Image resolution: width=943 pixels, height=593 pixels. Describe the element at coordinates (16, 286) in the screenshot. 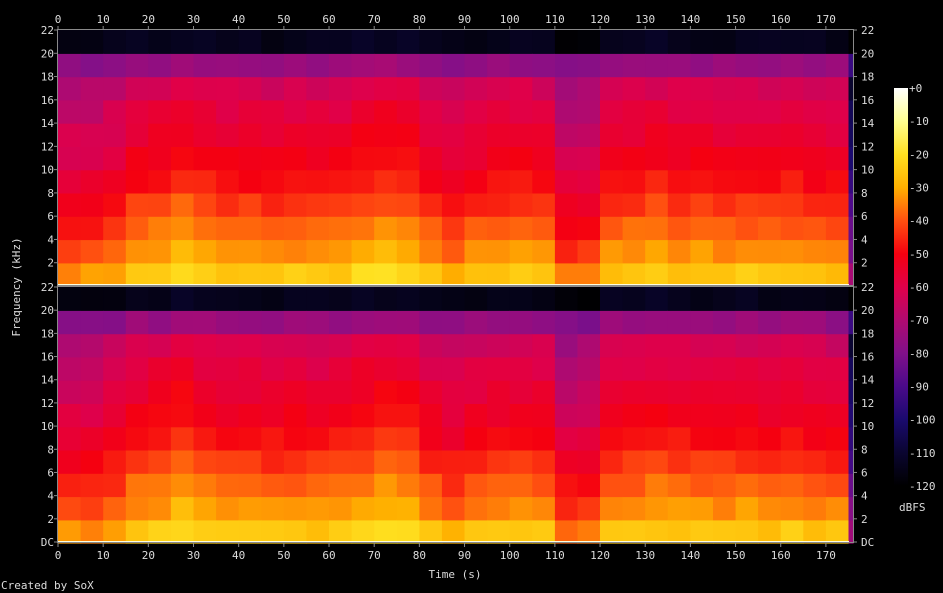

I see `y-axis-label: Frequency (kHz)` at that location.